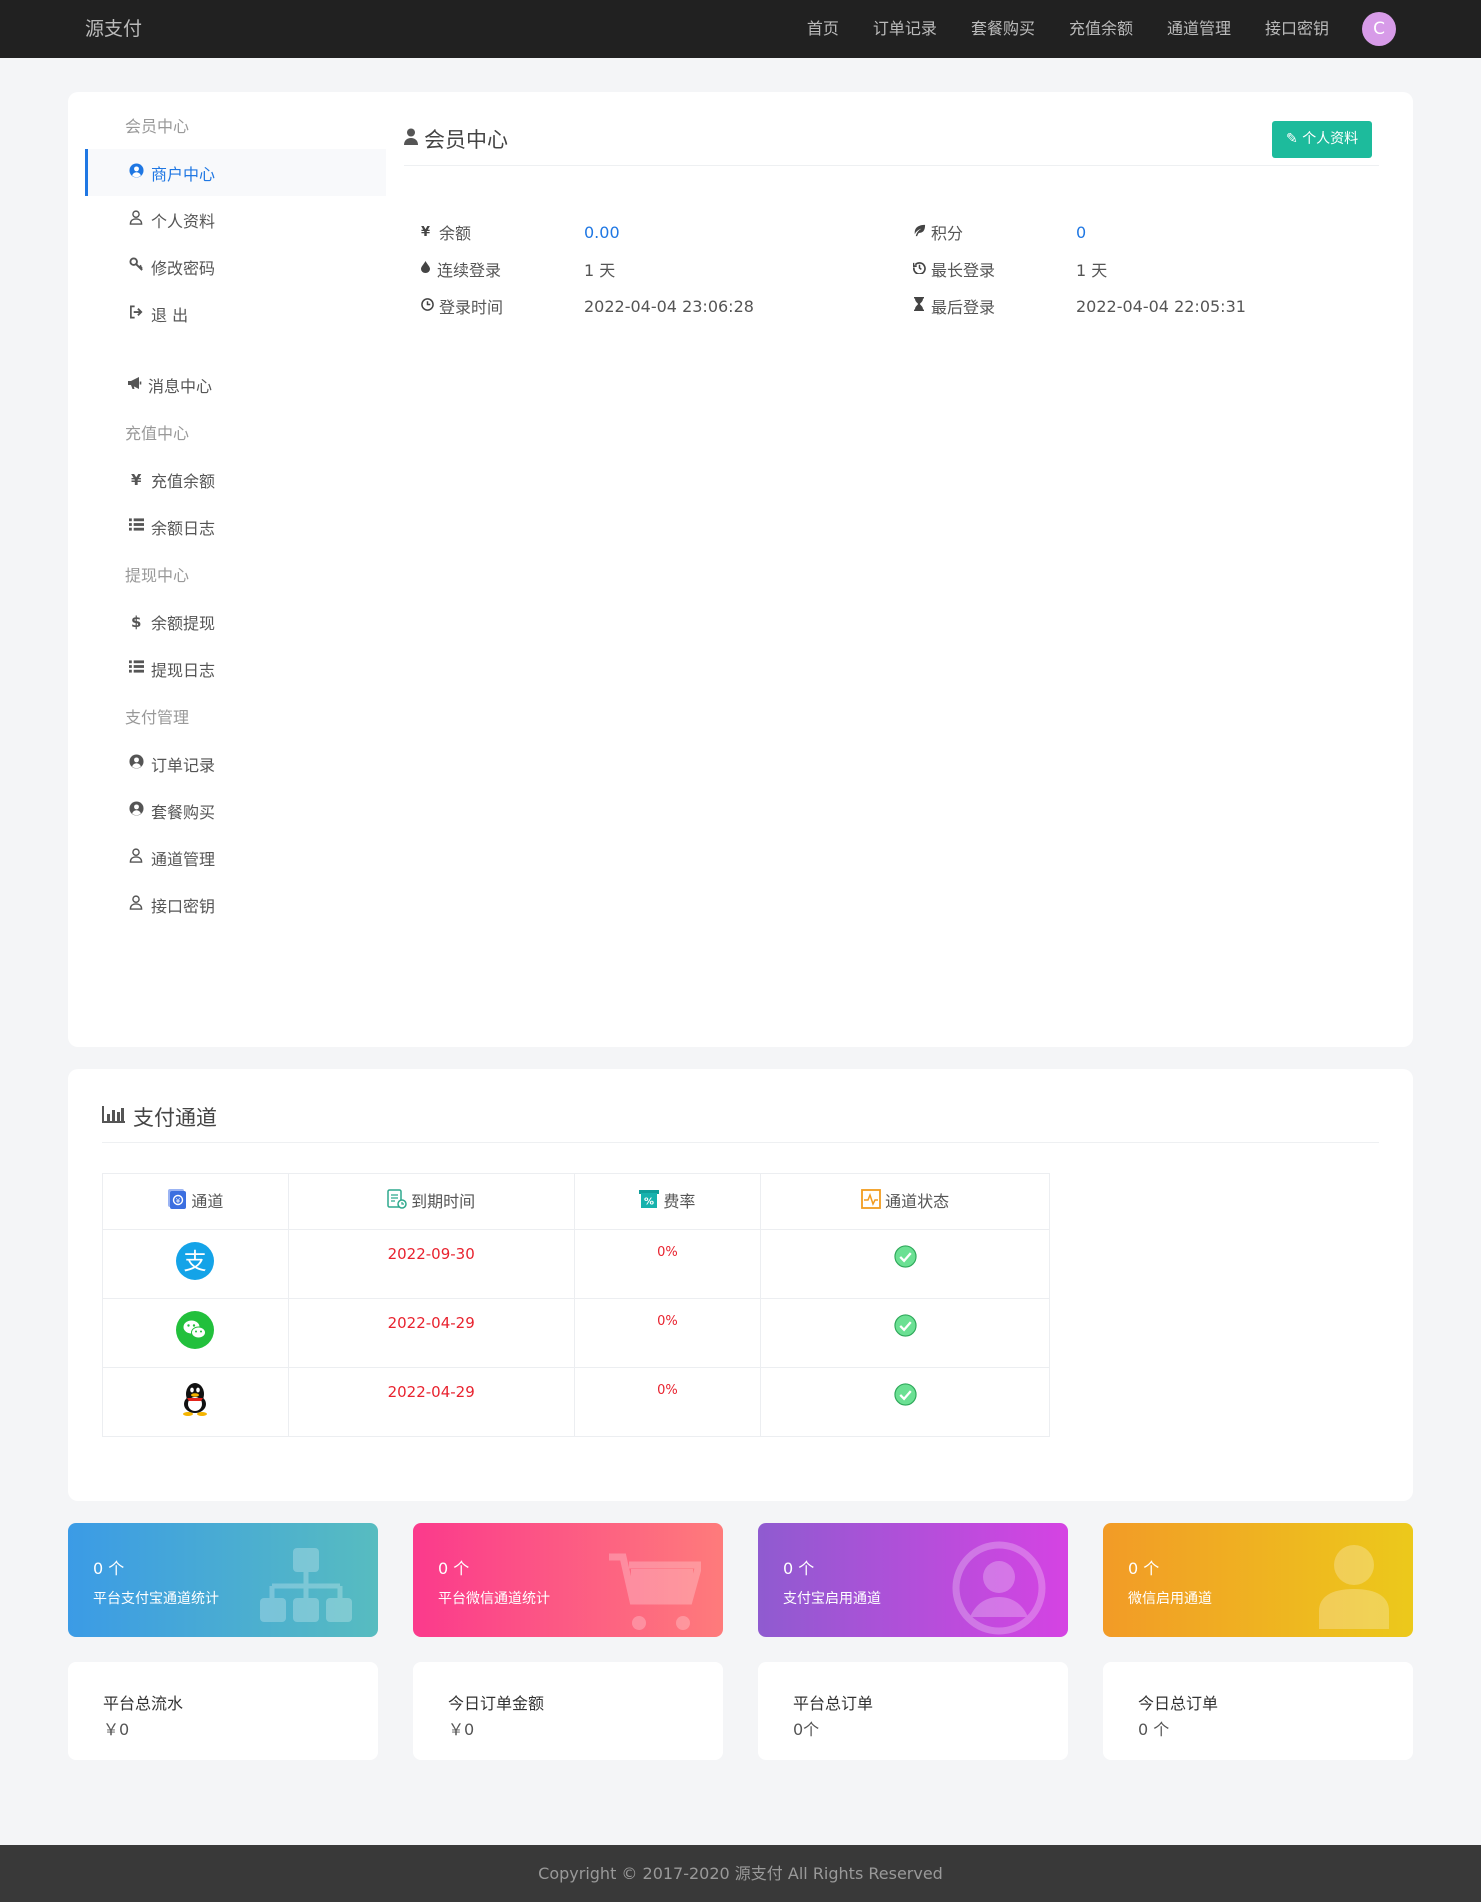 The width and height of the screenshot is (1481, 1902). Describe the element at coordinates (1079, 306) in the screenshot. I see `info-last-login: 最后登录 2022-04-04 22:05:31` at that location.